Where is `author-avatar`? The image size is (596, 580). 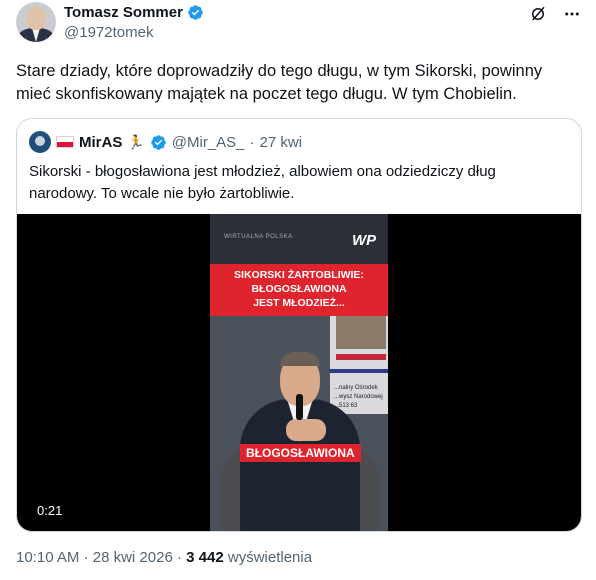 author-avatar is located at coordinates (36, 22).